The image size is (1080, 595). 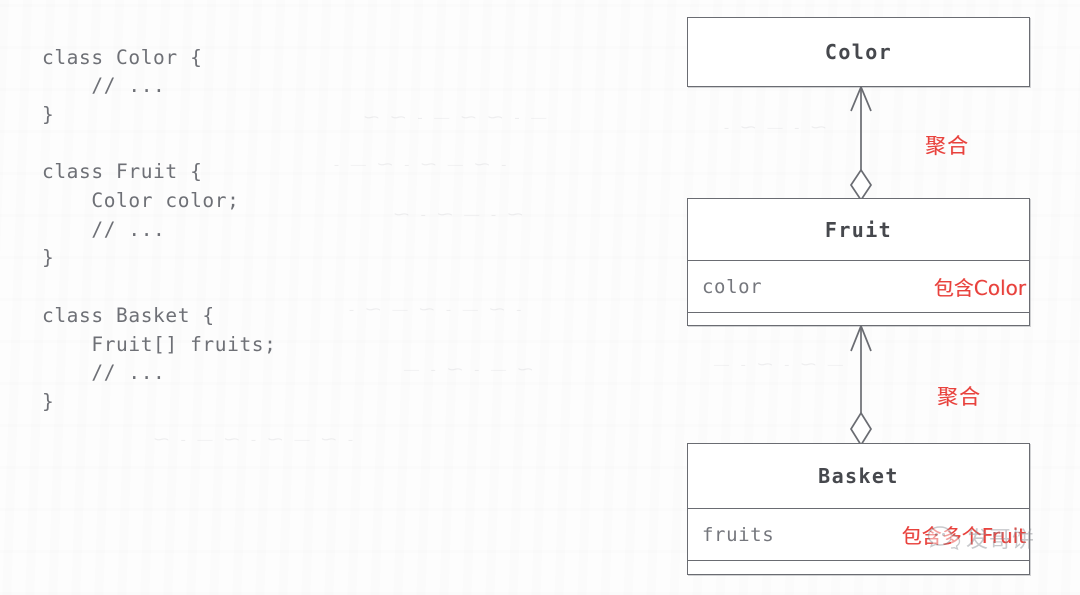 I want to click on uml-annotation-fruit: 包含Color, so click(x=979, y=288).